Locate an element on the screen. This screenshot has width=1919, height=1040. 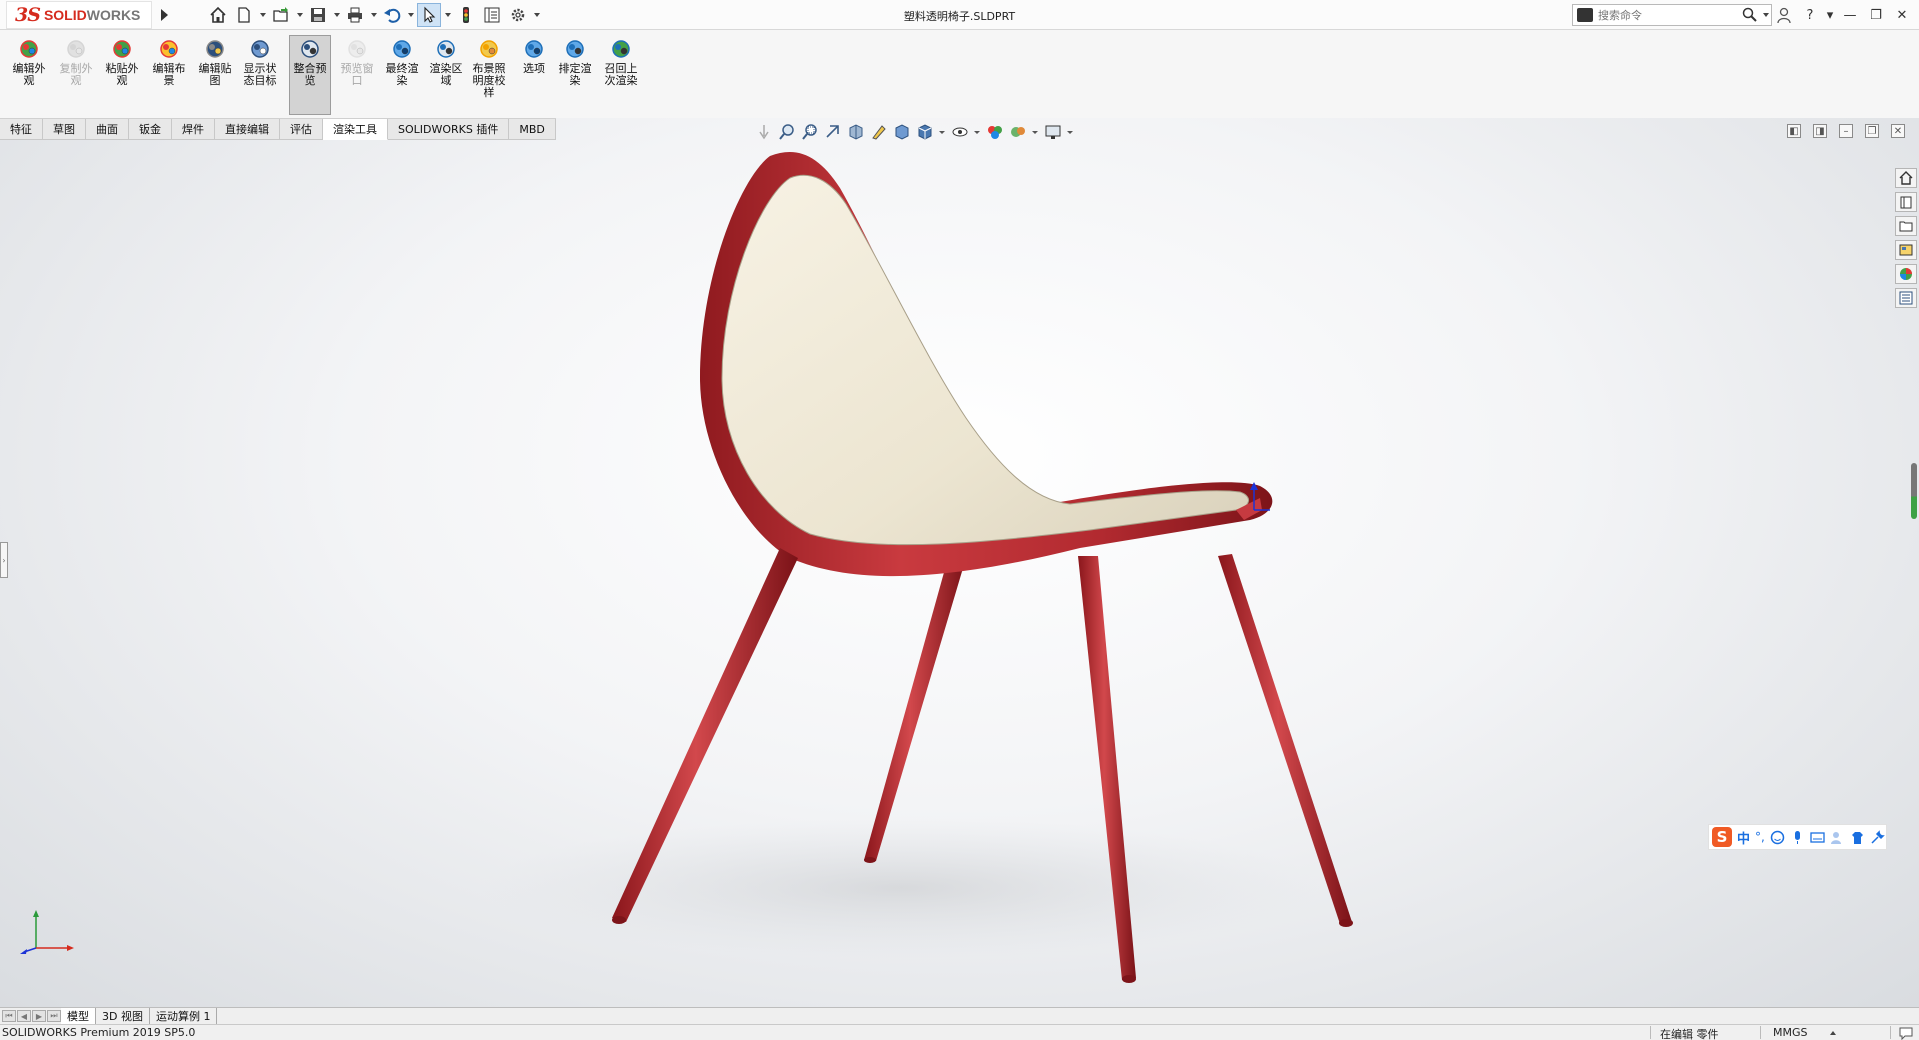
soft-keyboard-icon is located at coordinates (1817, 837).